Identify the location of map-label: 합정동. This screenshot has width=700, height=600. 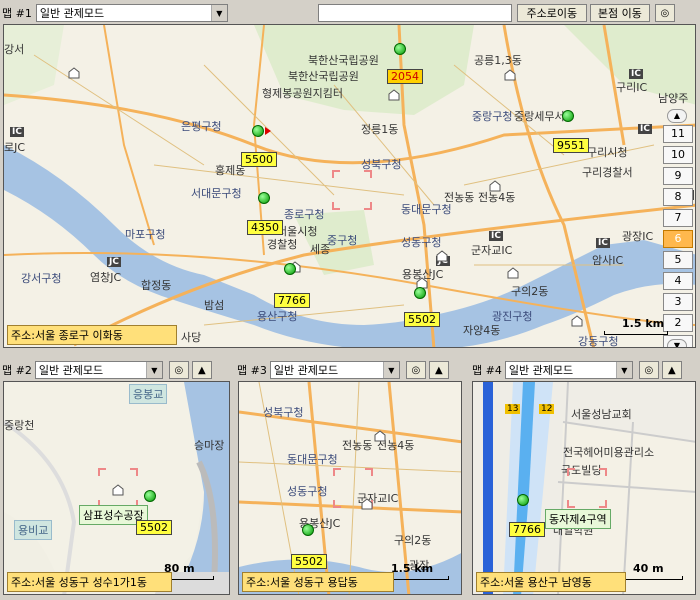
(156, 285).